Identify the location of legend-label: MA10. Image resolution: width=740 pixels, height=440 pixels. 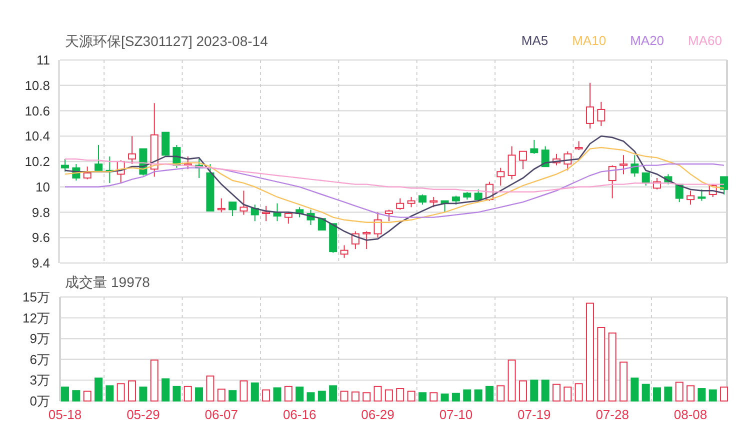
(589, 41).